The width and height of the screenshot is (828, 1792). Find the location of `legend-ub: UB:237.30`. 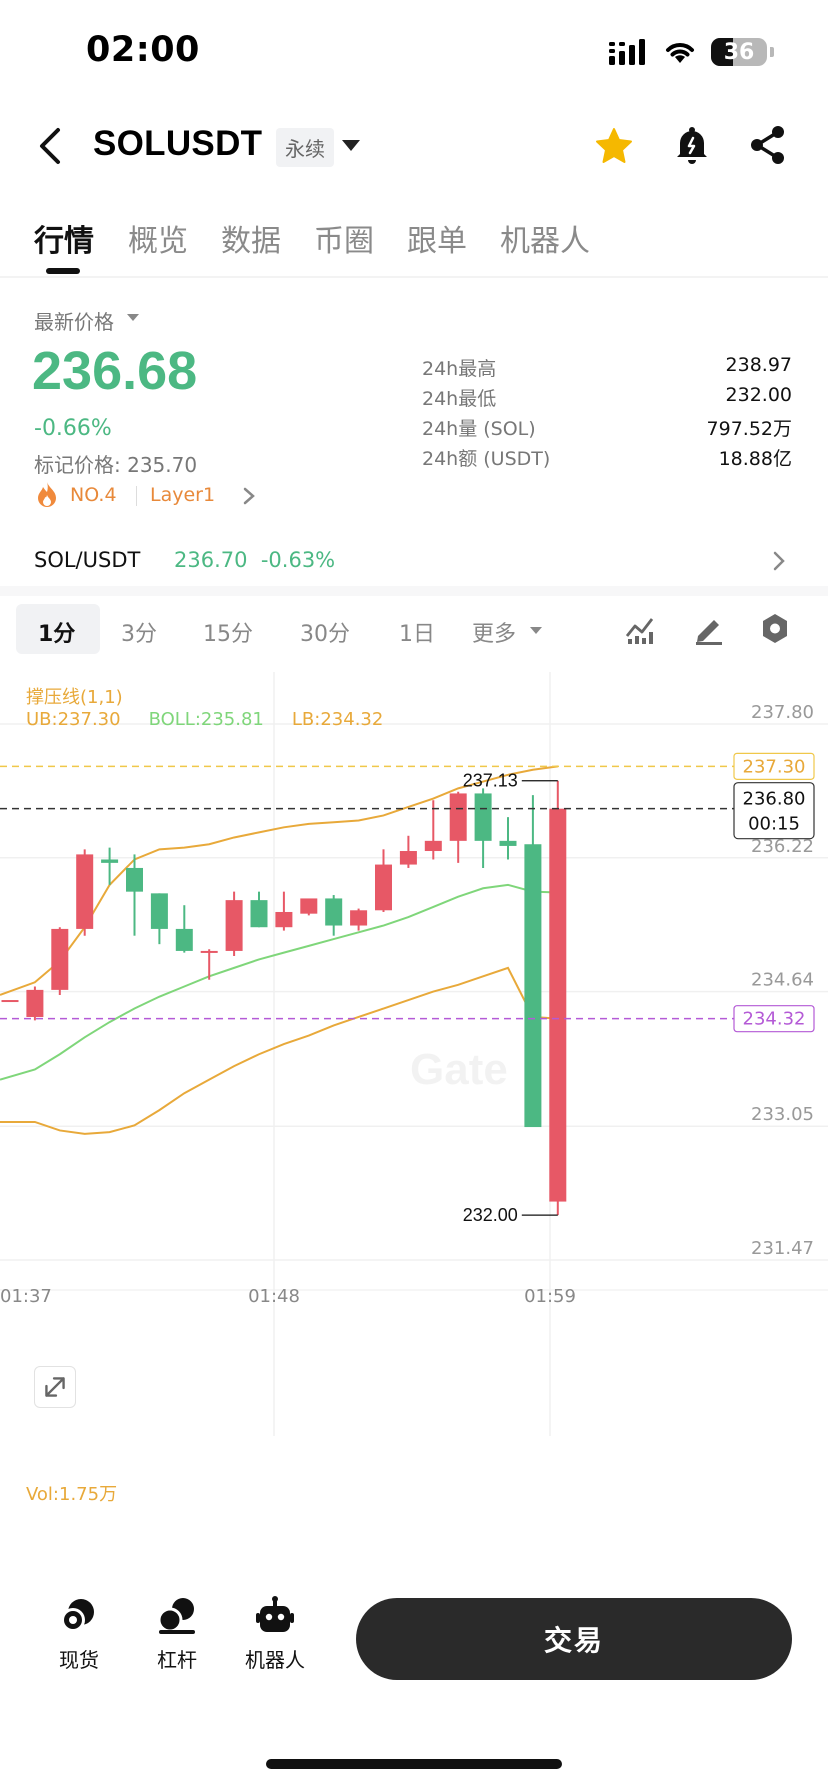

legend-ub: UB:237.30 is located at coordinates (73, 719).